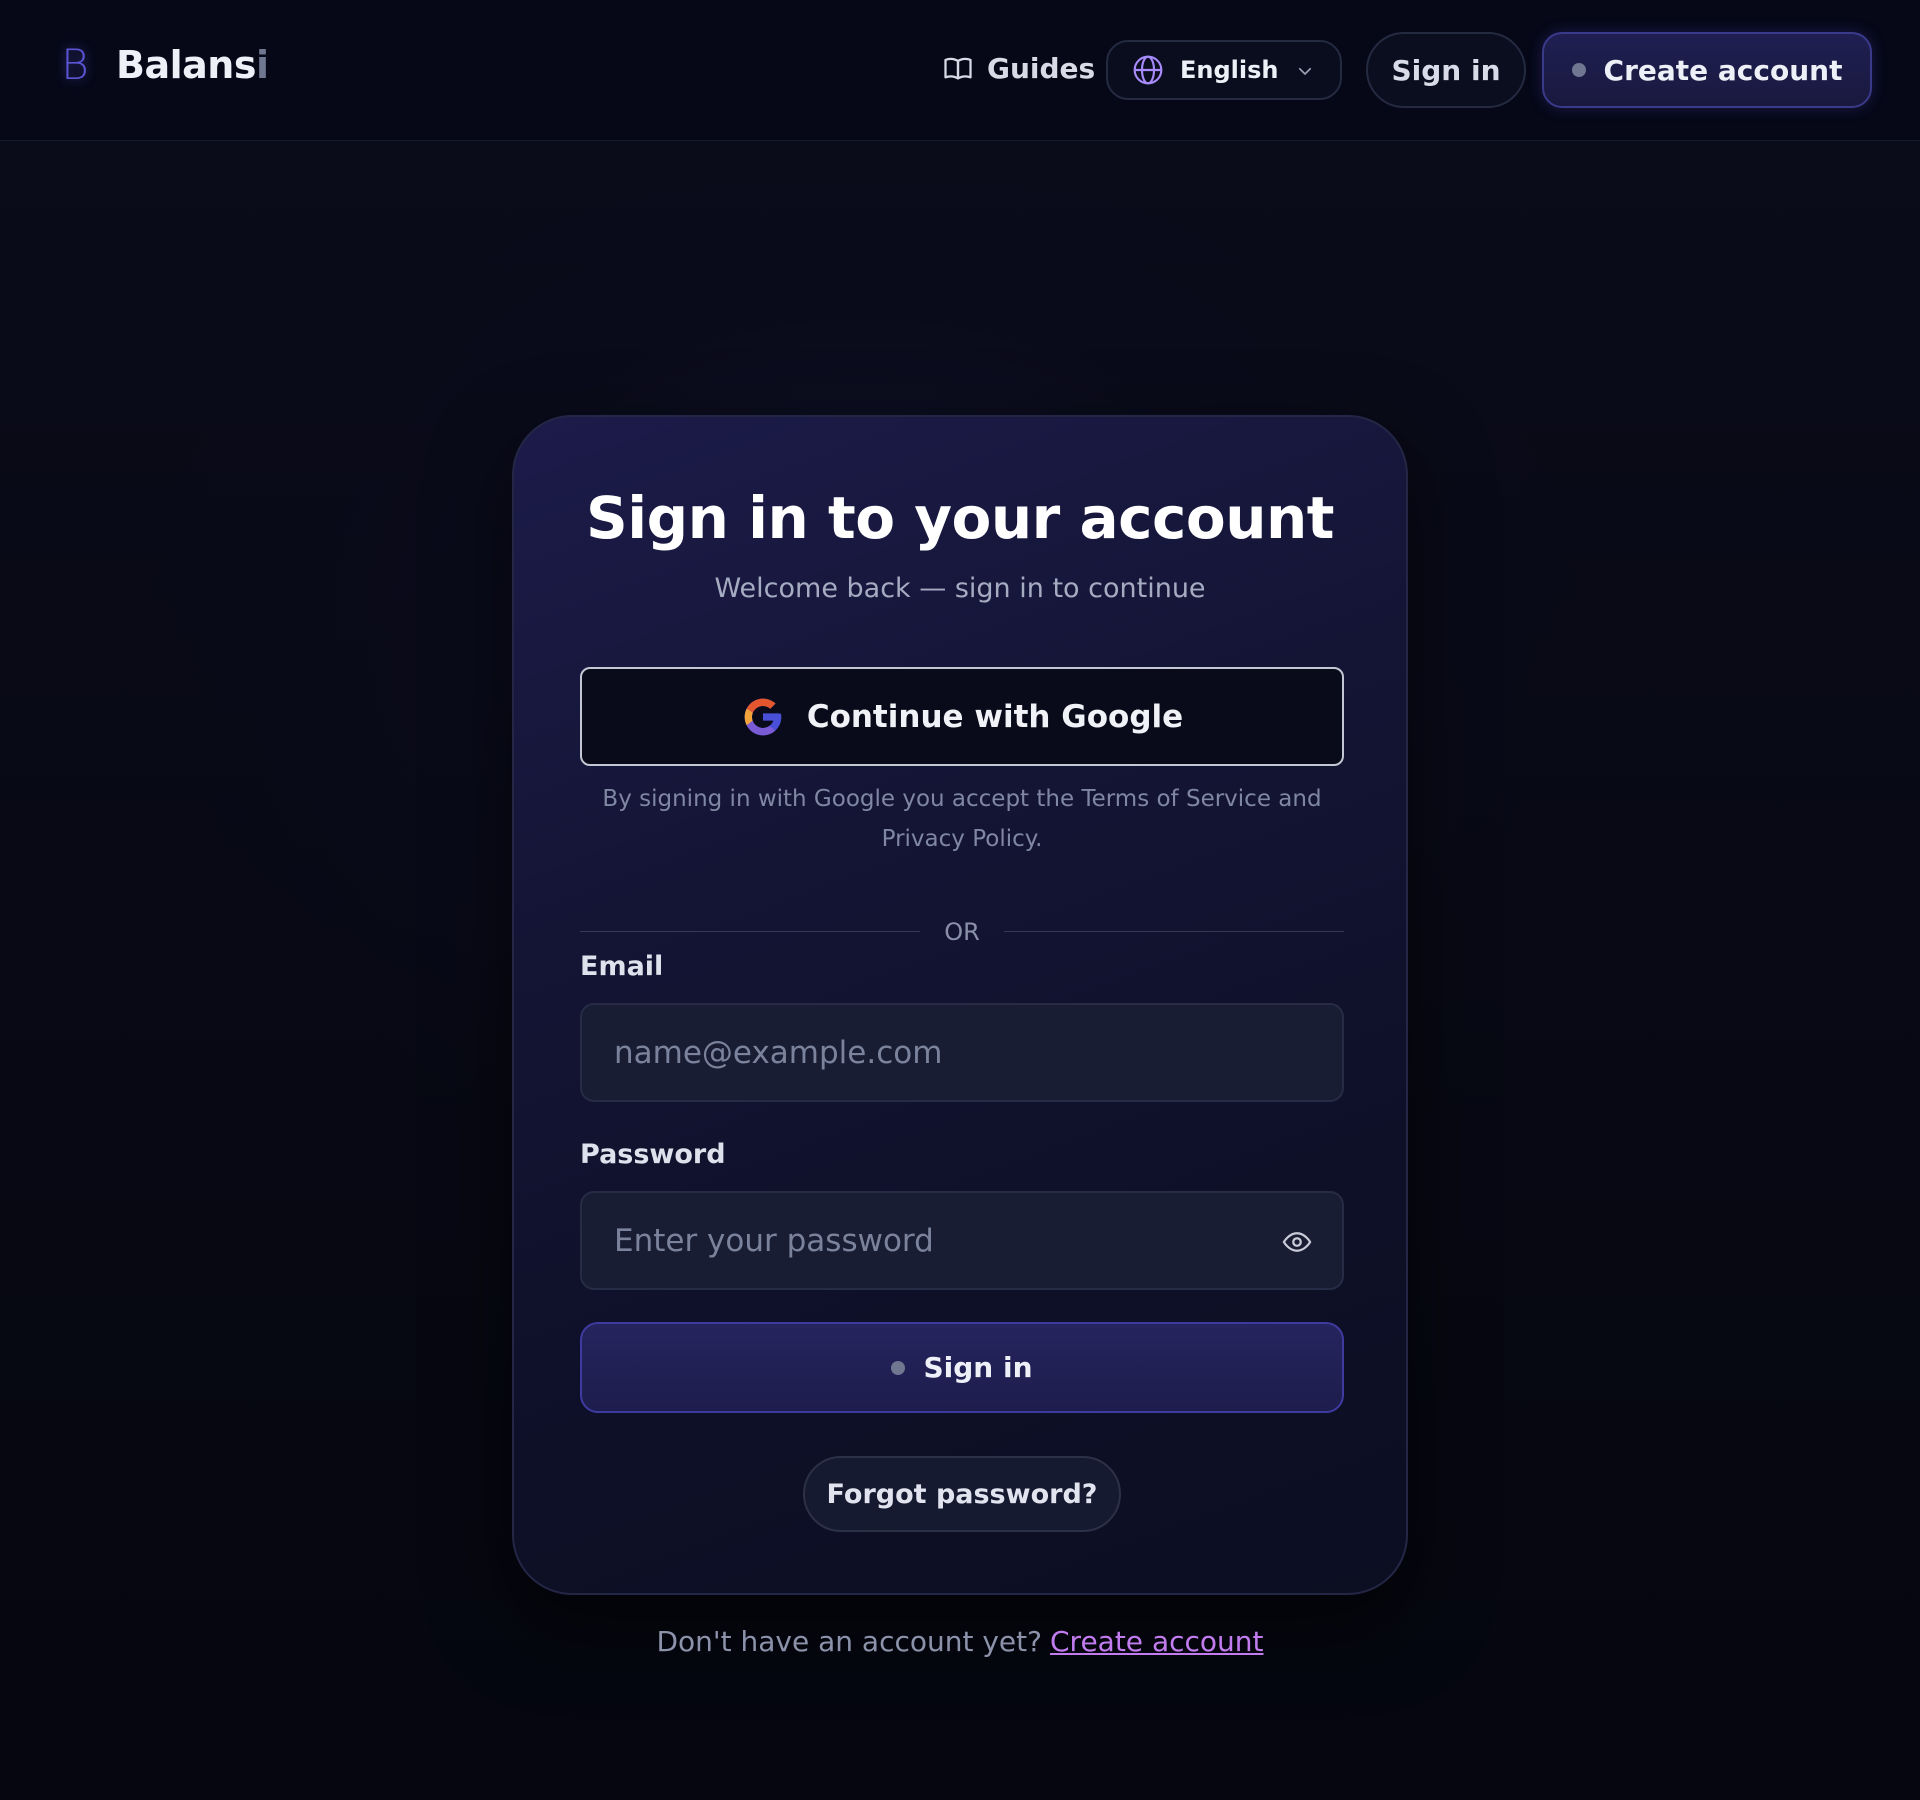 The height and width of the screenshot is (1800, 1920). I want to click on language-label: English, so click(1229, 70).